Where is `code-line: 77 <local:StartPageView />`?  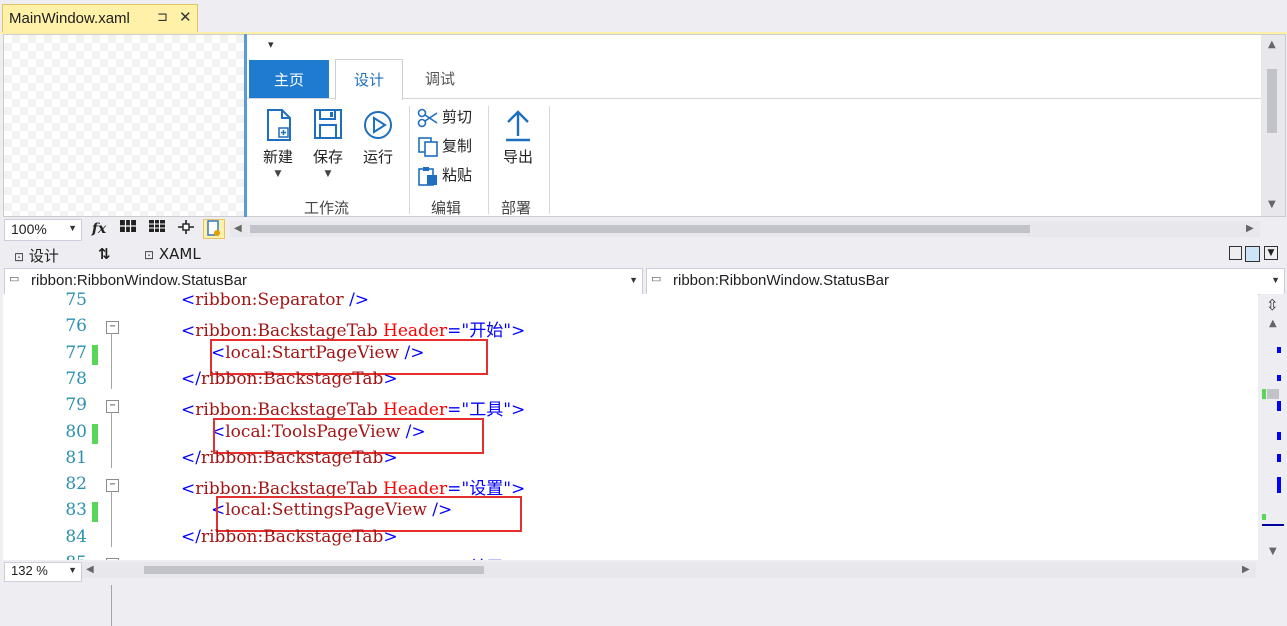
code-line: 77 <local:StartPageView /> is located at coordinates (630, 356).